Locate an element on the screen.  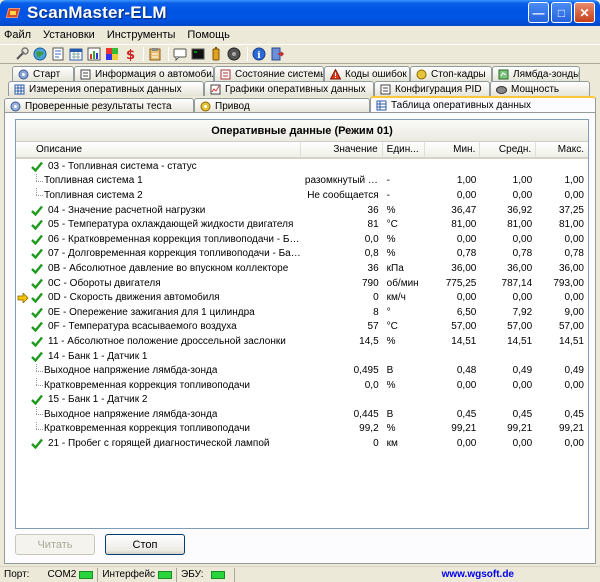
cell-min: 0,78 is located at coordinates (466, 254).